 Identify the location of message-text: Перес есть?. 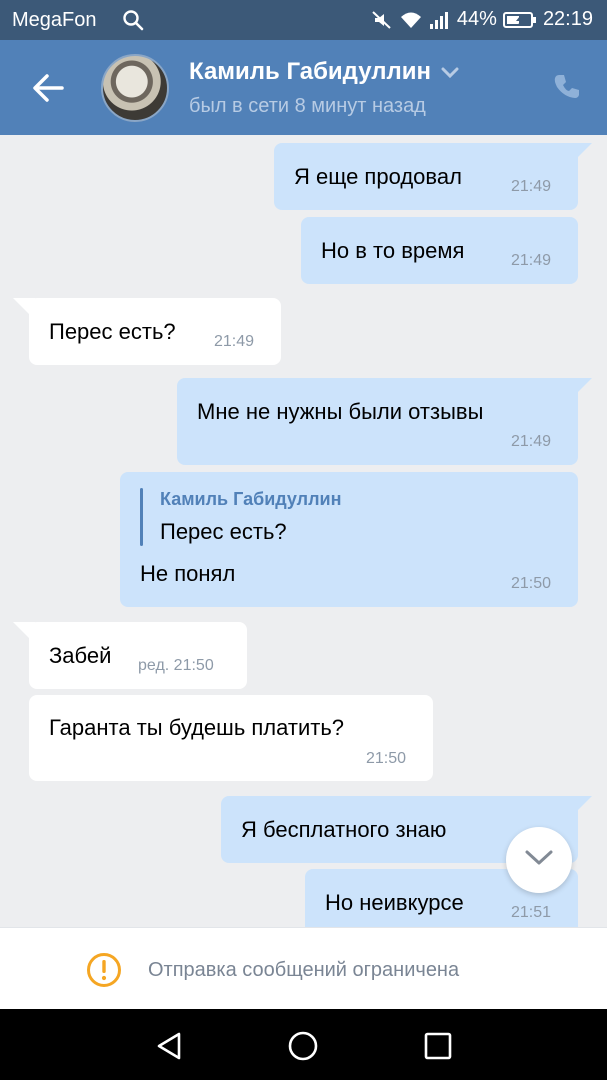
(112, 331).